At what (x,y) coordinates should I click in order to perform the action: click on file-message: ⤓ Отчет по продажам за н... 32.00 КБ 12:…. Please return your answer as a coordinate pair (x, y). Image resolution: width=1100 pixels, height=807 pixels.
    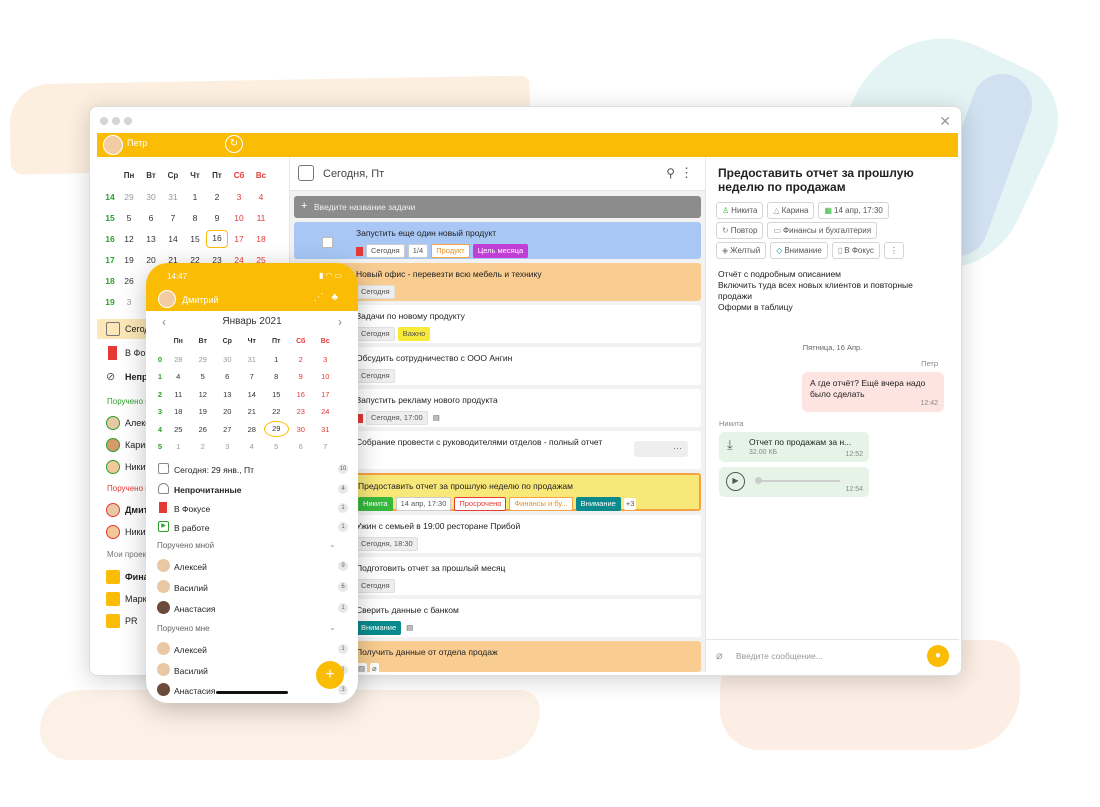
    Looking at the image, I should click on (794, 447).